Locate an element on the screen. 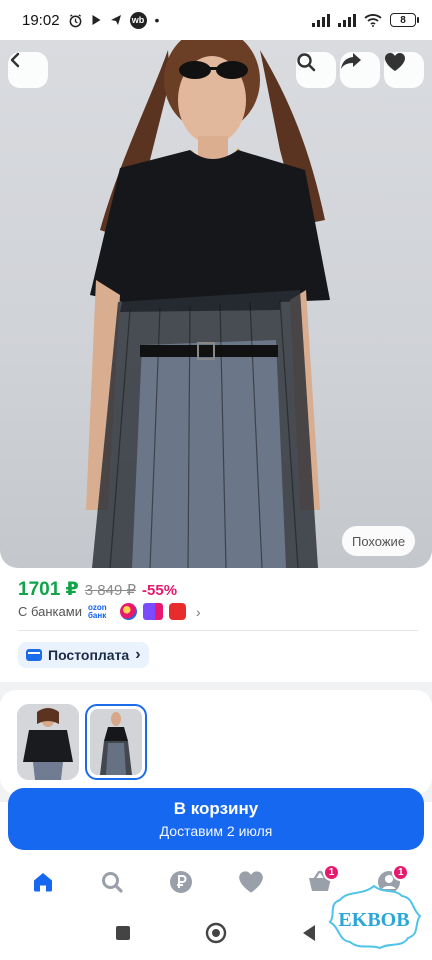  variant-thumbnail-selected is located at coordinates (116, 742).